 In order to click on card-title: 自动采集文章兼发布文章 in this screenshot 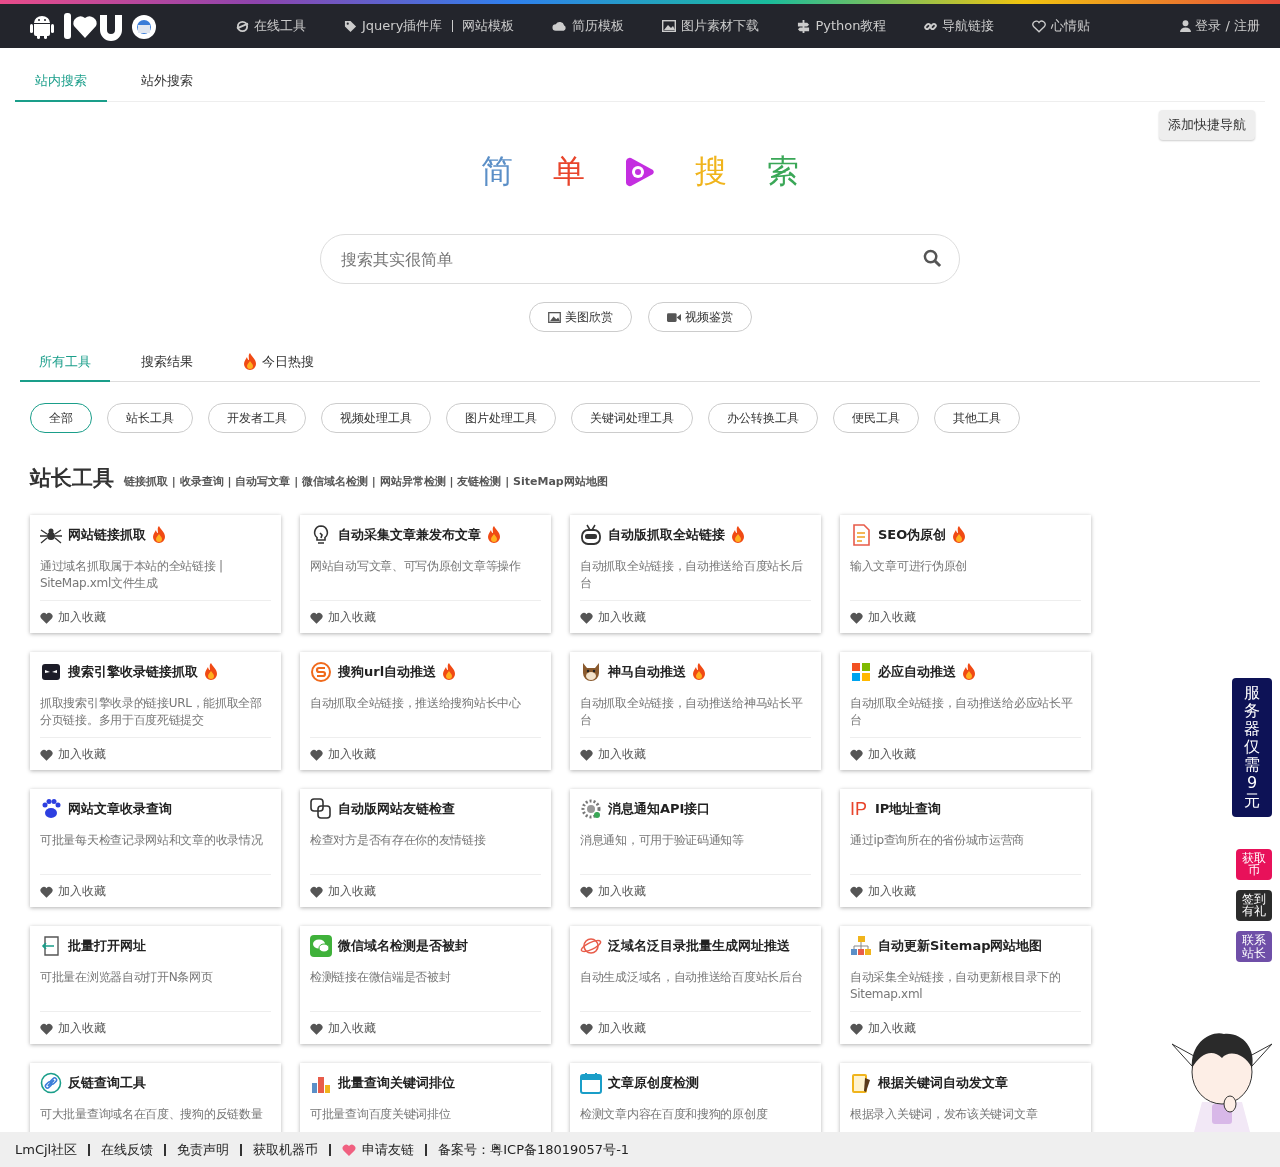, I will do `click(409, 535)`.